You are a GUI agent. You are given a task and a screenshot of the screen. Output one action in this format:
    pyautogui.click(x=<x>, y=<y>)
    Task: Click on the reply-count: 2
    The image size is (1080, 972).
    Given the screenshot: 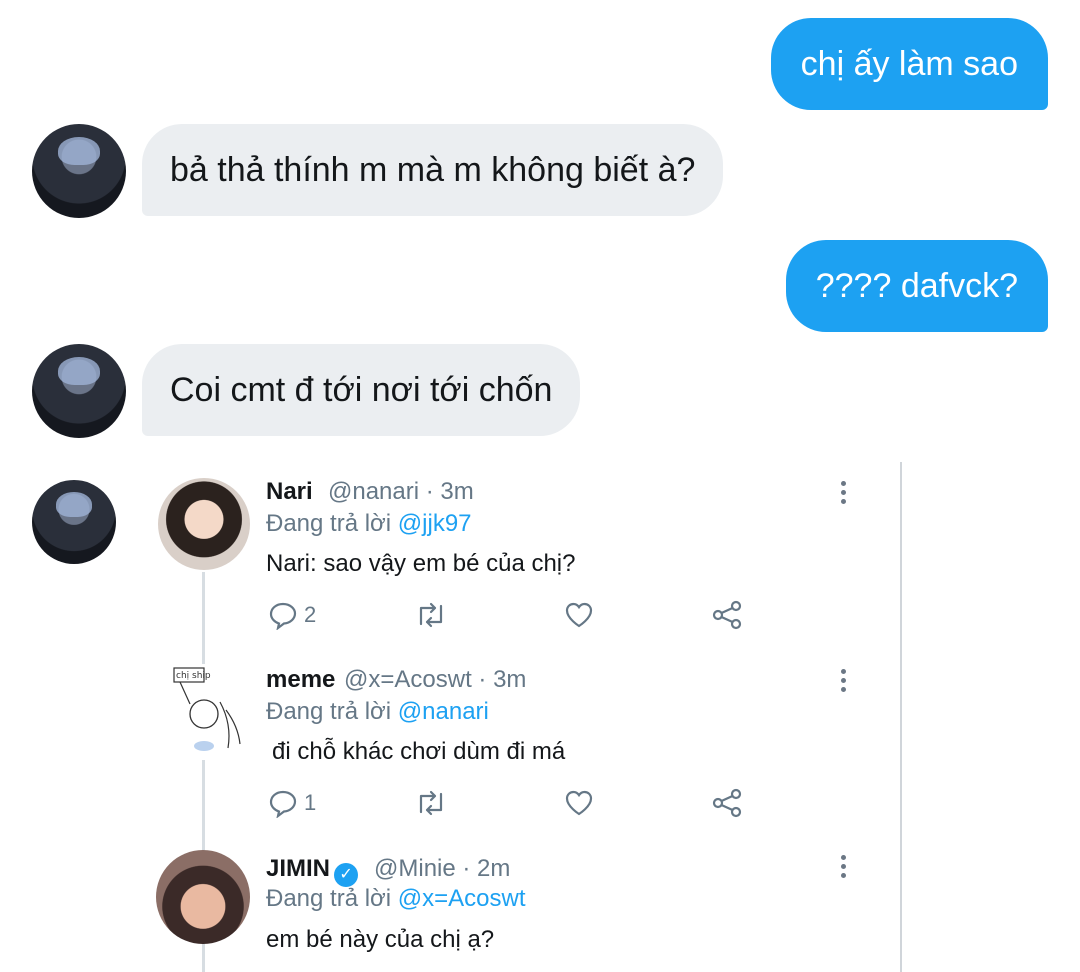 What is the action you would take?
    pyautogui.click(x=310, y=614)
    